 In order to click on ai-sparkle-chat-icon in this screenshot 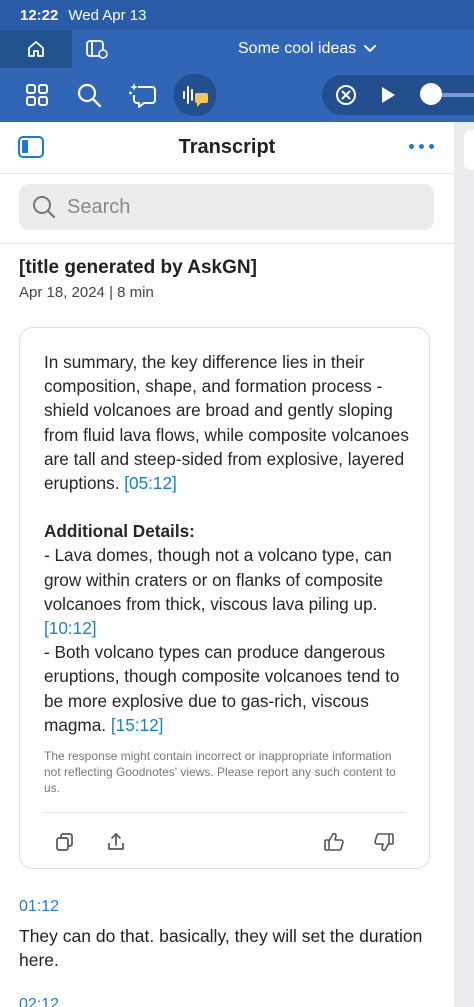, I will do `click(142, 95)`.